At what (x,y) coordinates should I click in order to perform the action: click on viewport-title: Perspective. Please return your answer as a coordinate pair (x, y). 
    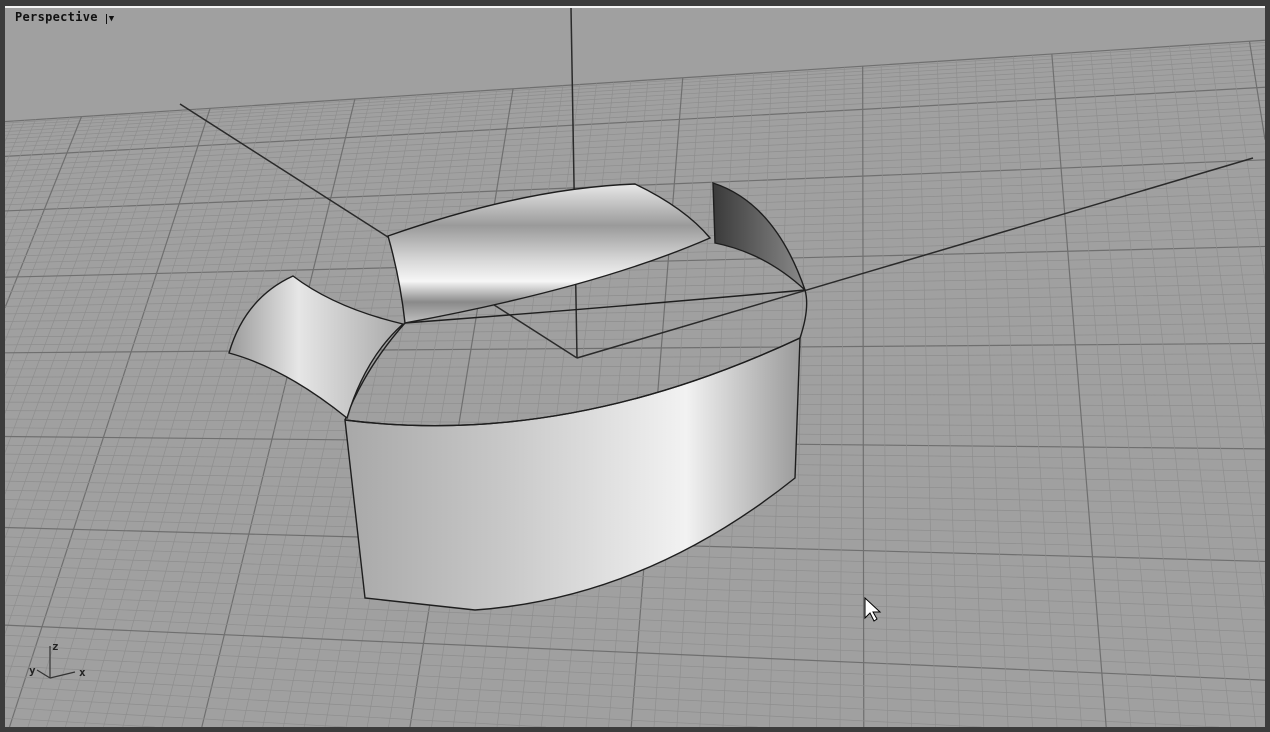
    Looking at the image, I should click on (56, 17).